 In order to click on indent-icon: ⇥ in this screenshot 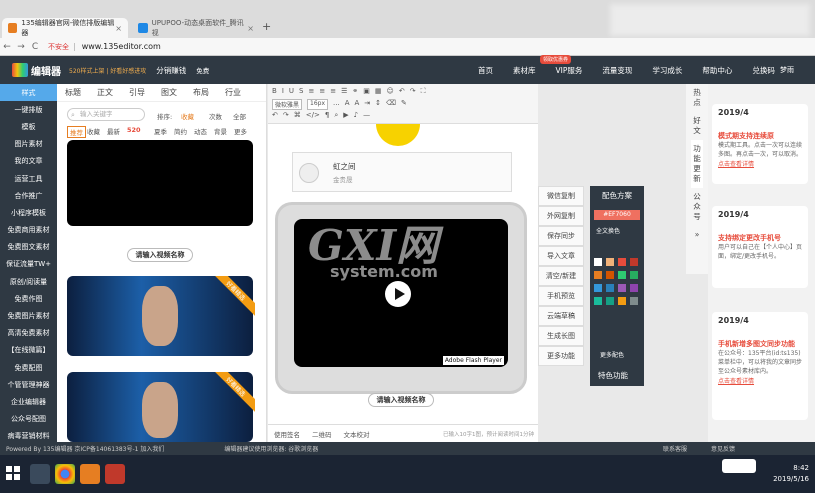, I will do `click(367, 104)`.